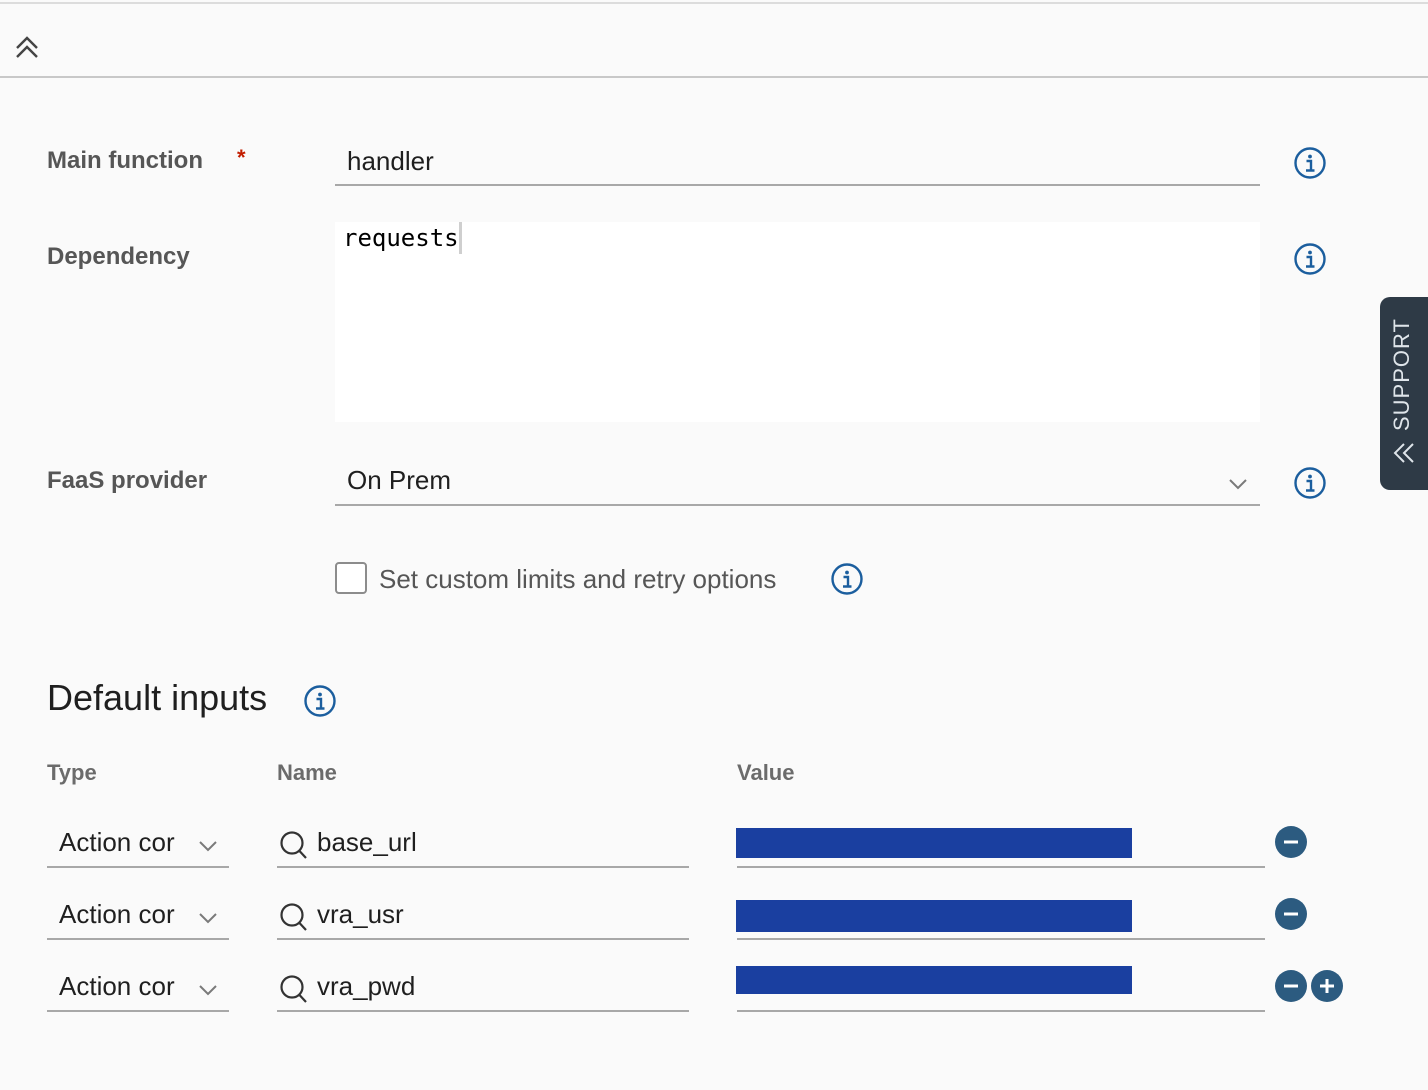  I want to click on faas-provider-label: FaaS provider, so click(127, 480).